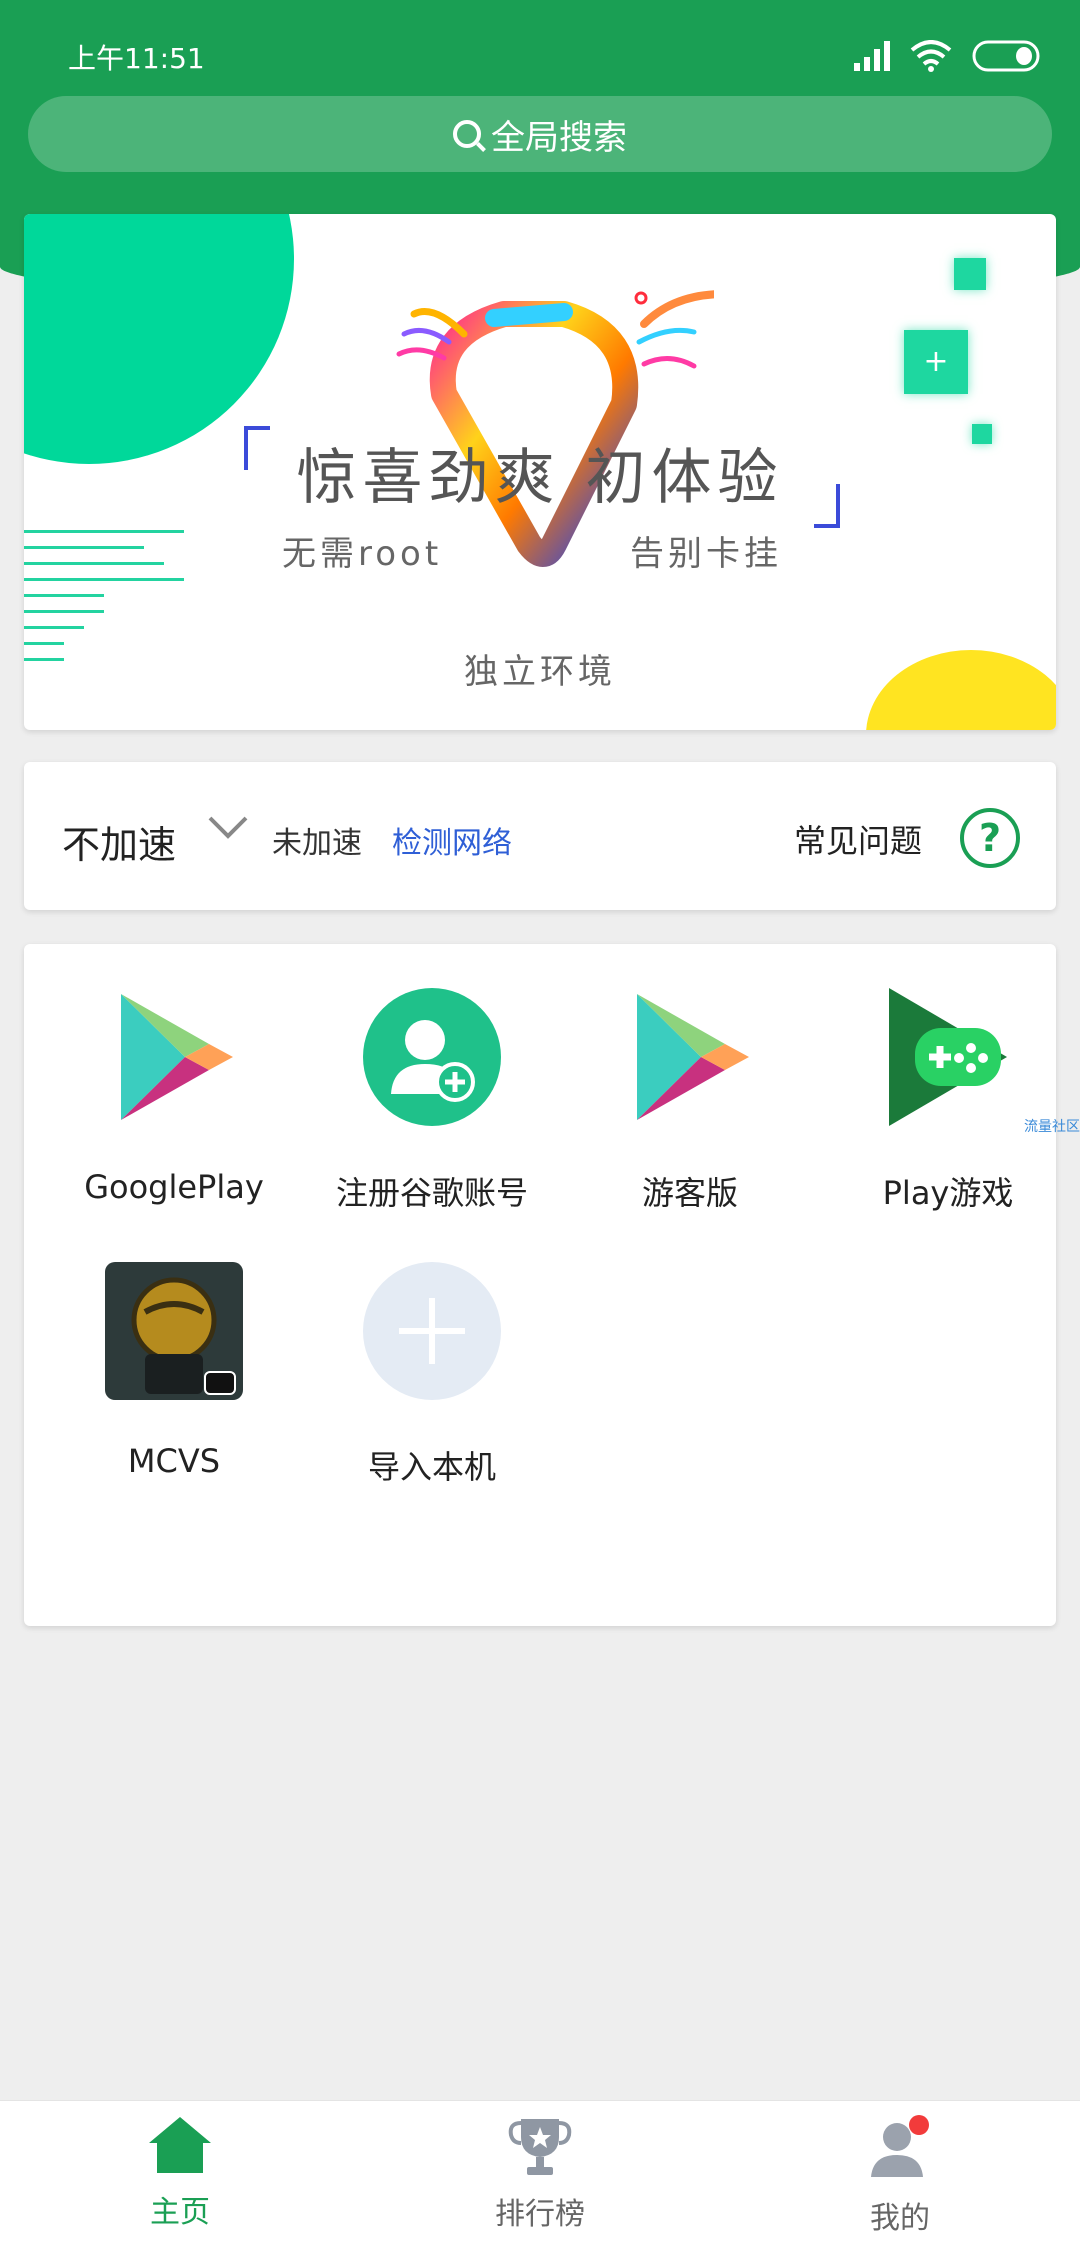 The width and height of the screenshot is (1080, 2249). Describe the element at coordinates (467, 134) in the screenshot. I see `search-icon` at that location.